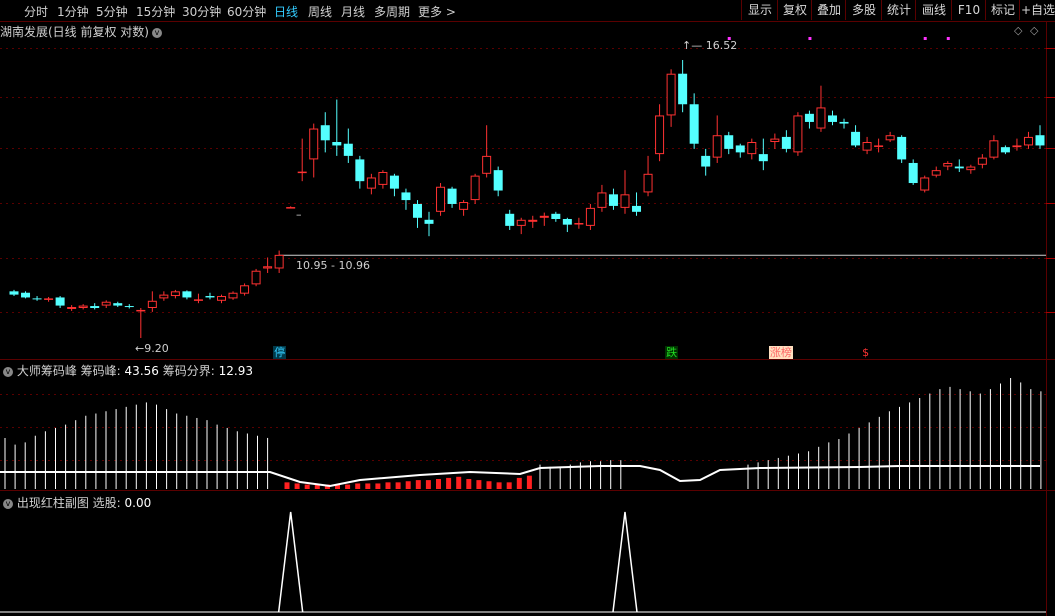  I want to click on low-price-value: 9.20, so click(156, 348).